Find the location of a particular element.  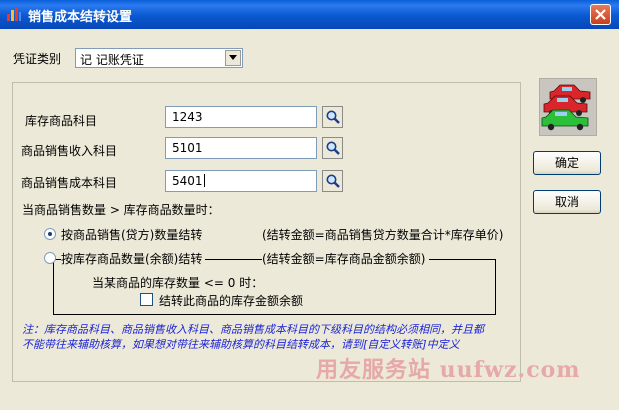

by-sales-radio is located at coordinates (50, 234).